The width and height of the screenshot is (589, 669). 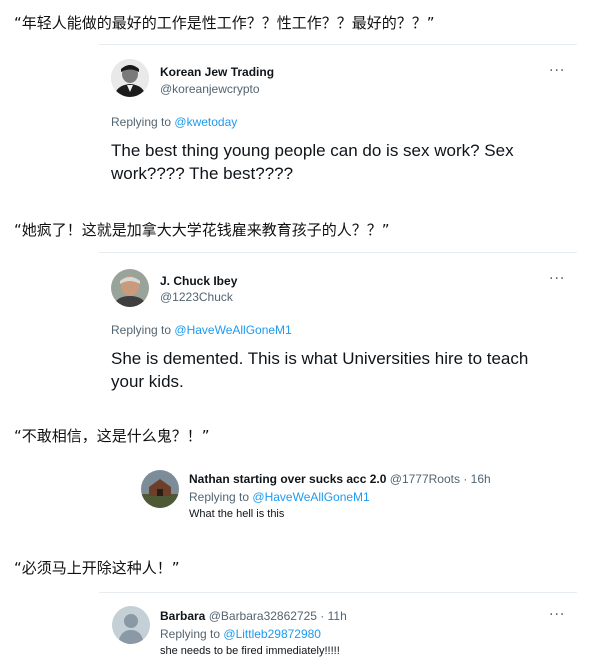 What do you see at coordinates (202, 230) in the screenshot?
I see `quote-2: “她疯了！这就是加拿大大学花钱雇来教育孩子的人？？”` at bounding box center [202, 230].